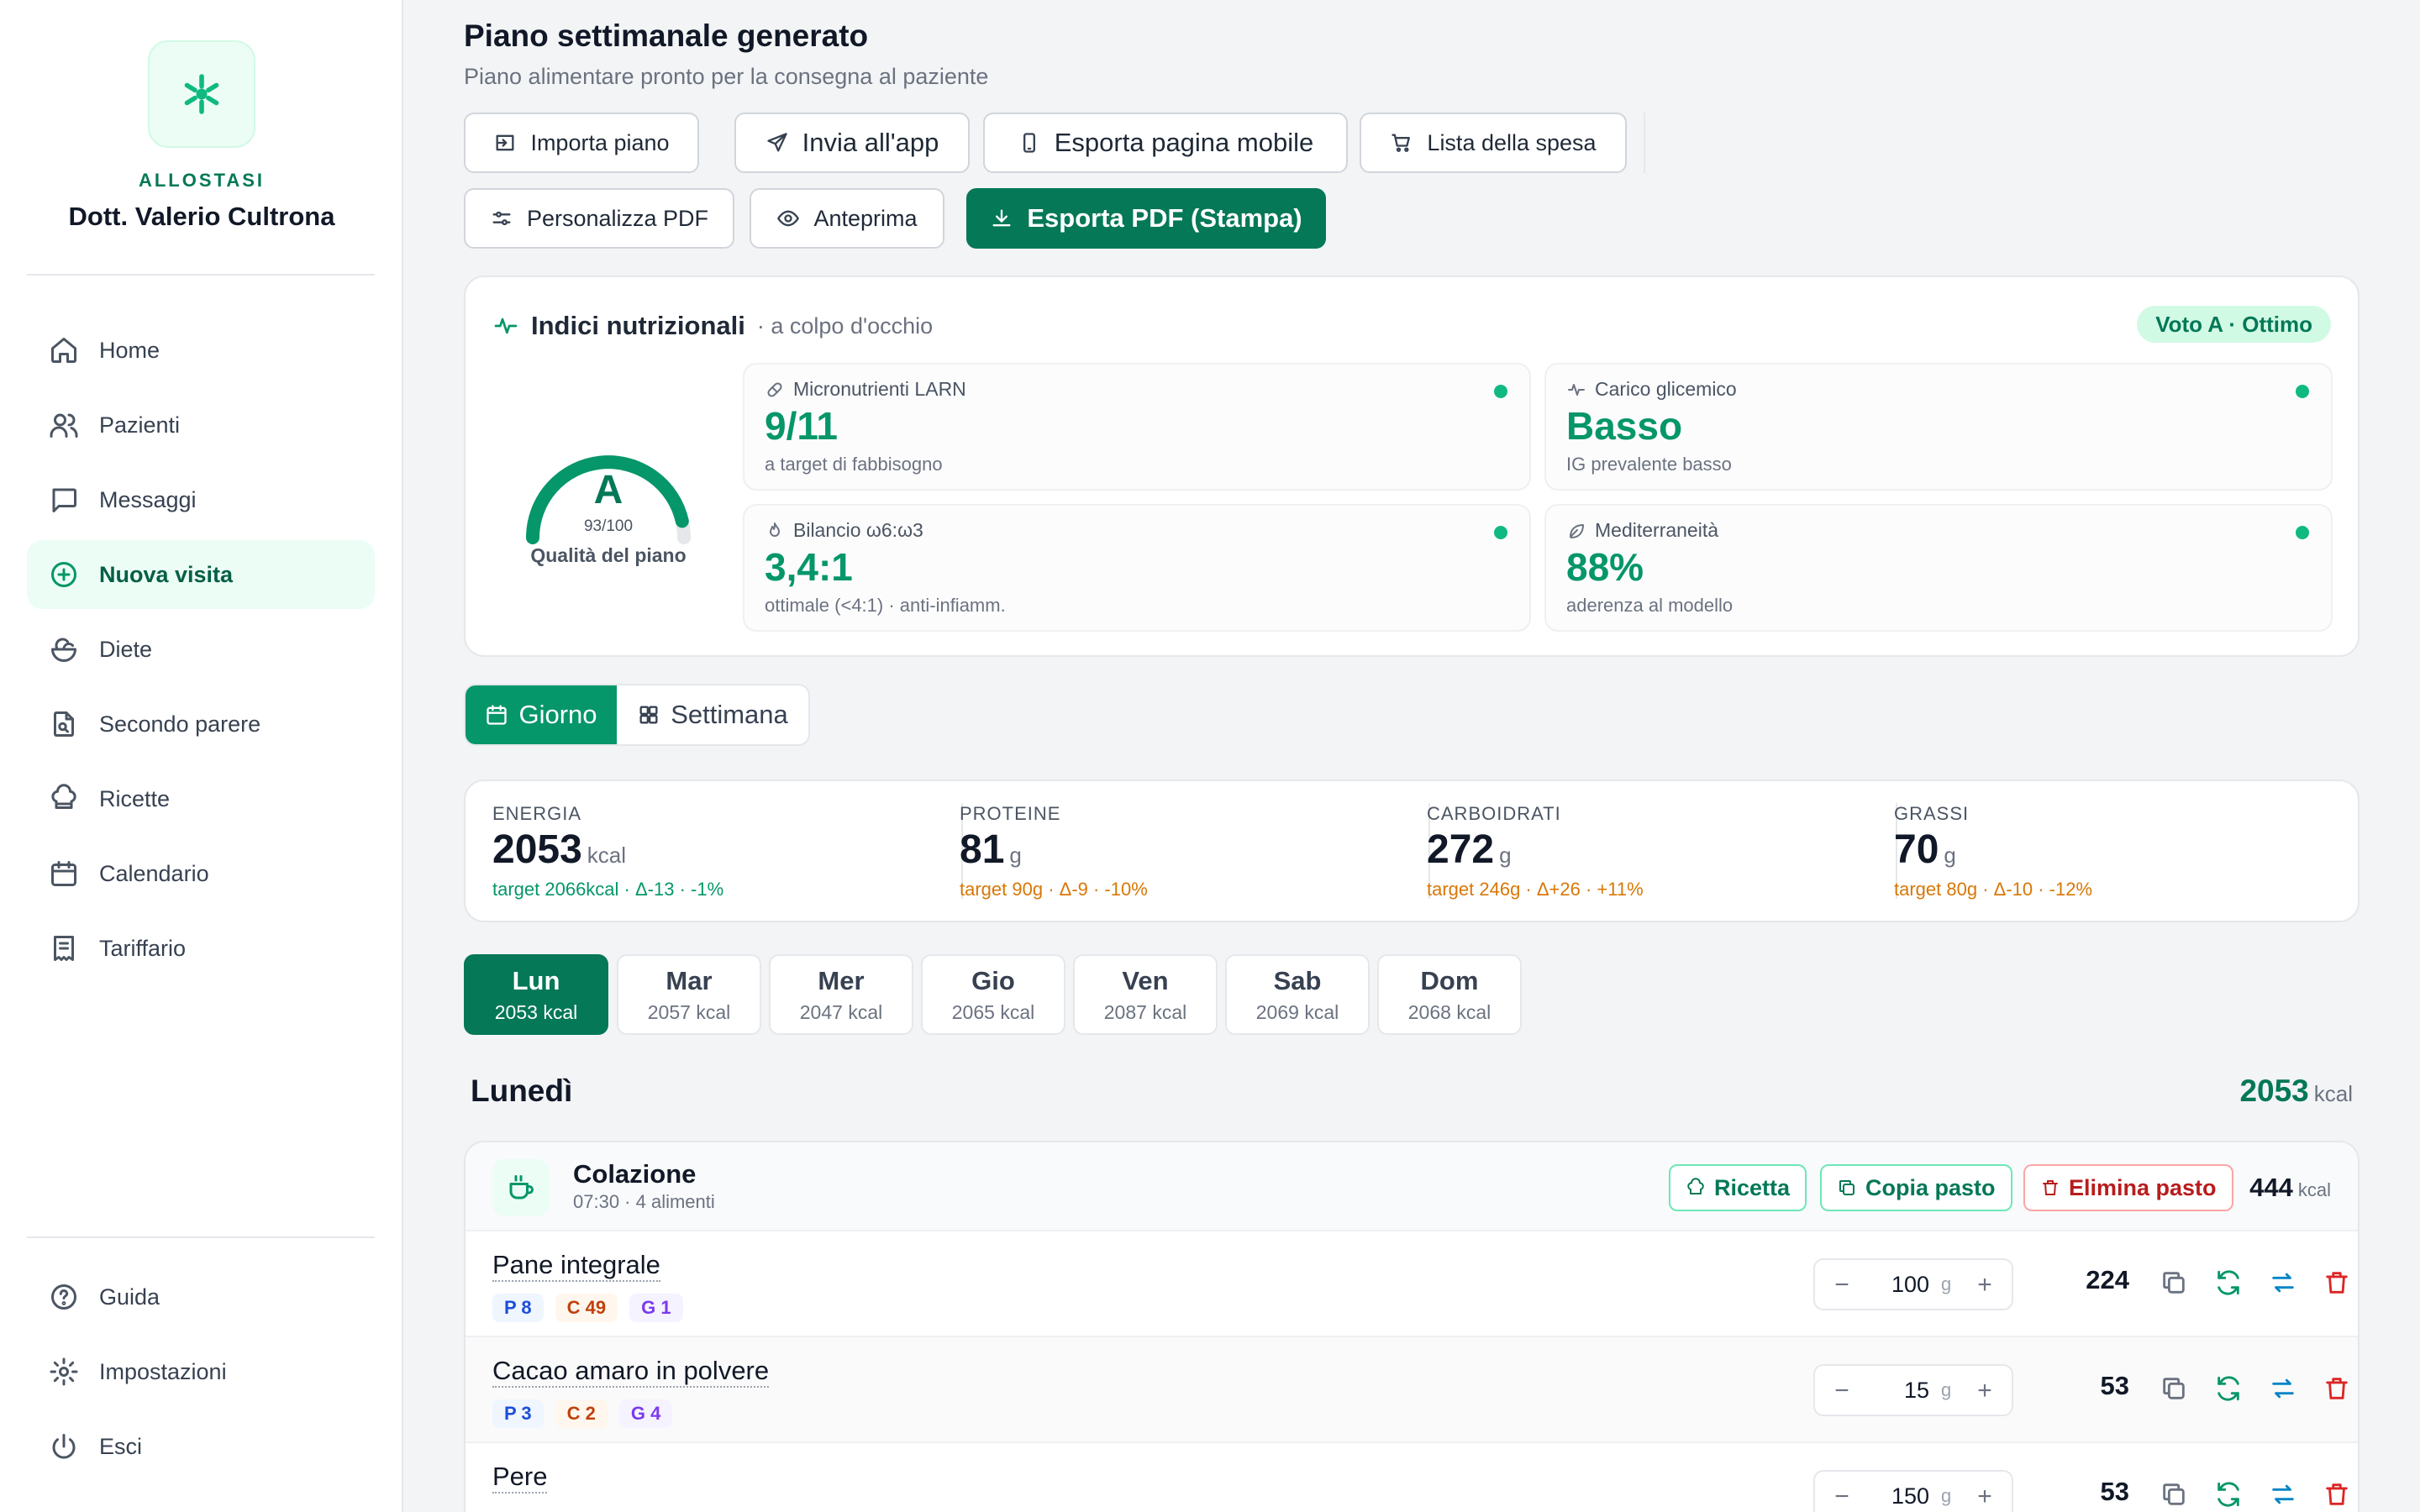 Image resolution: width=2420 pixels, height=1512 pixels. I want to click on chef-hat-icon, so click(1695, 1186).